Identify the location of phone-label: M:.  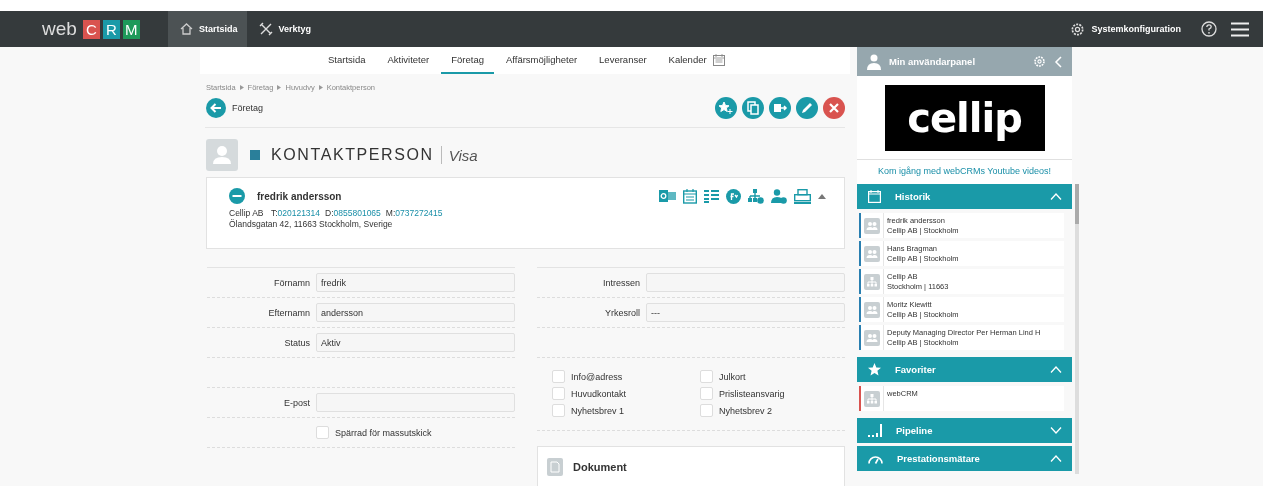
(390, 213).